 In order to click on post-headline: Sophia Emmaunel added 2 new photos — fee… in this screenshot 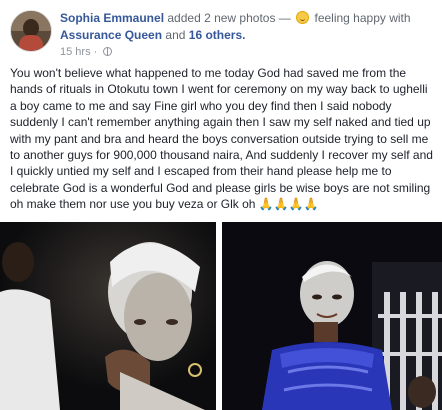, I will do `click(248, 27)`.